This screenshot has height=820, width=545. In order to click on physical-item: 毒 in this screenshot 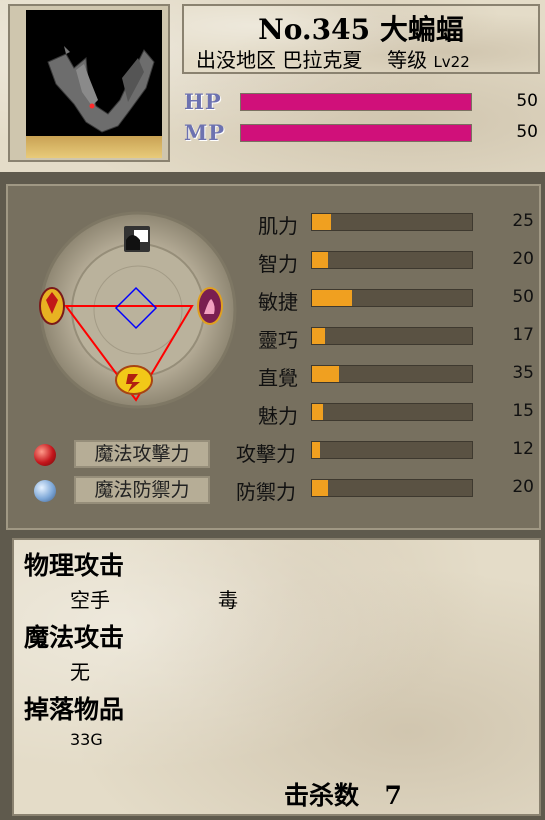, I will do `click(228, 600)`.